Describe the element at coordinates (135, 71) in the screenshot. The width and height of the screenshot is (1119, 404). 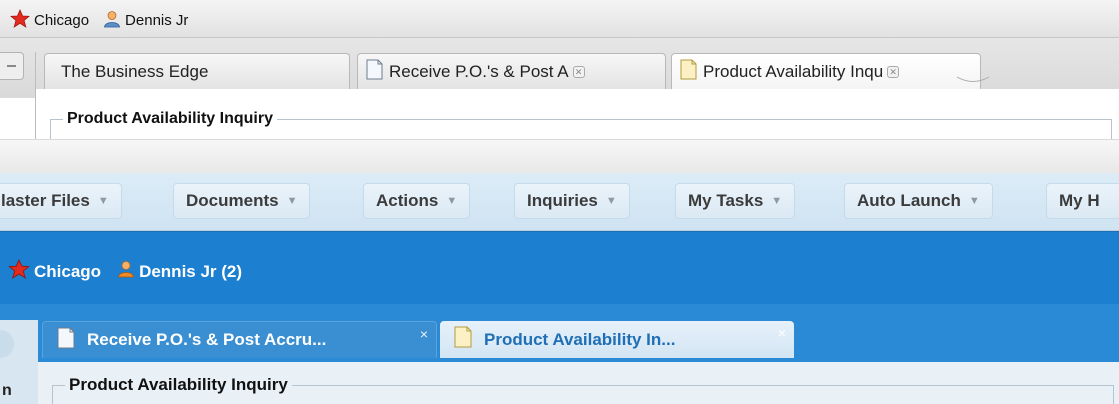
I see `old-tab-label: The Business Edge` at that location.